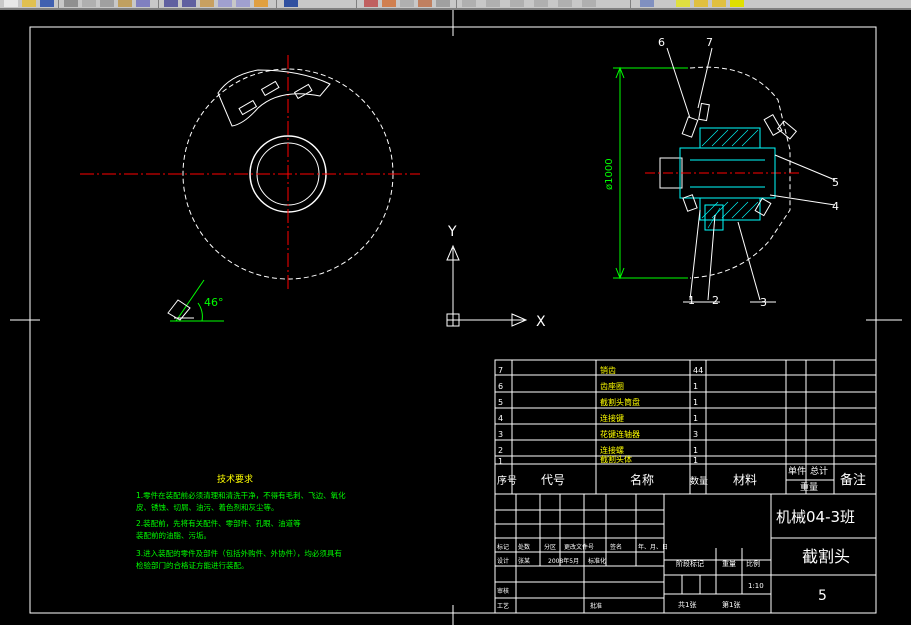 The image size is (911, 625). What do you see at coordinates (500, 450) in the screenshot?
I see `part-no: 2` at bounding box center [500, 450].